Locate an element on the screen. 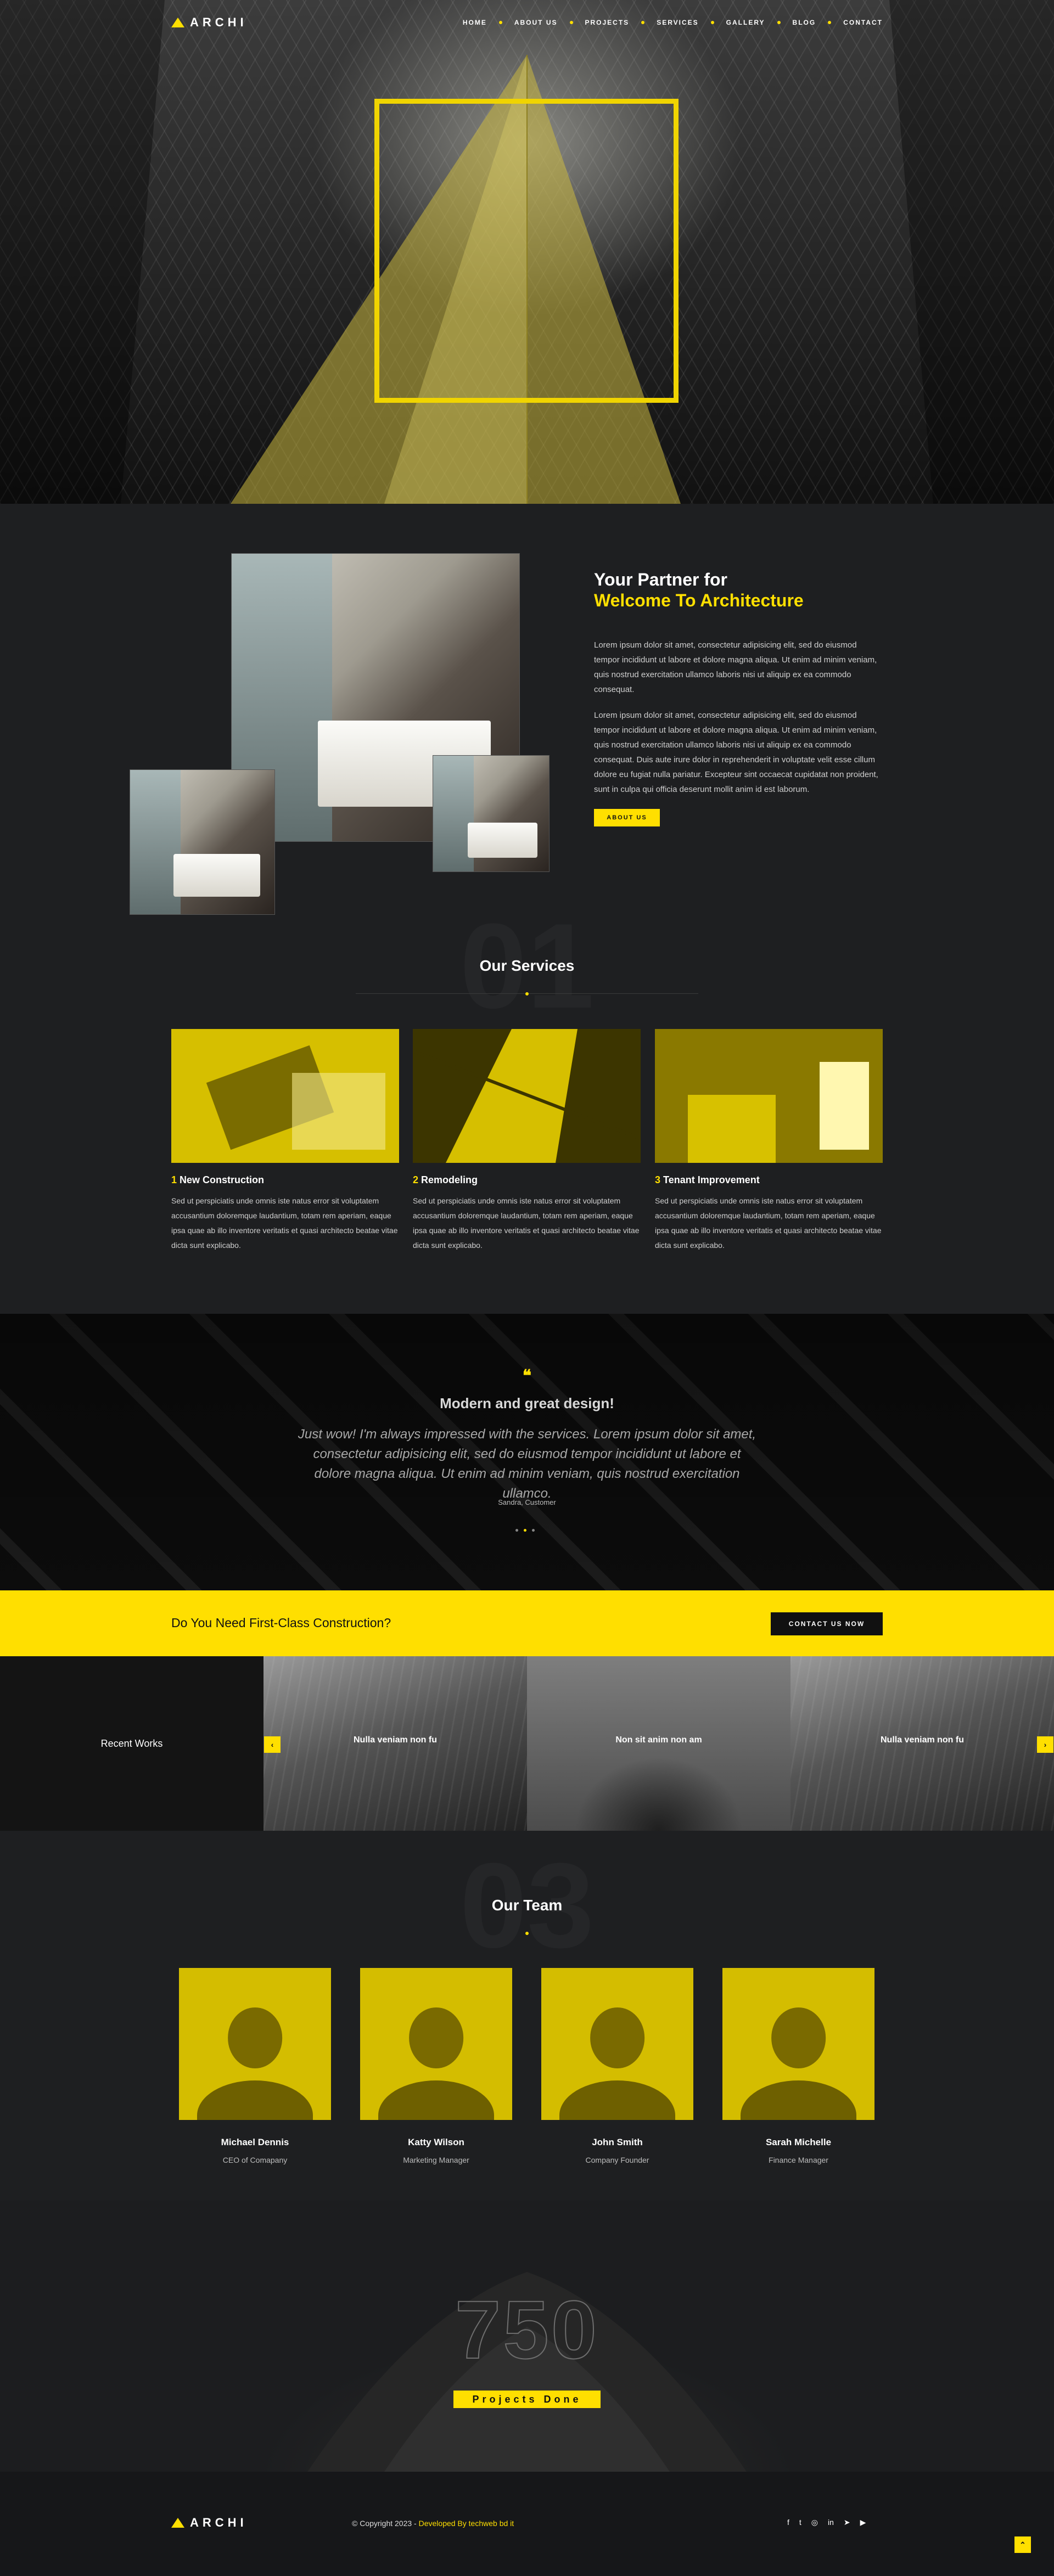 Image resolution: width=1054 pixels, height=2576 pixels. recent-works-label: Recent Works is located at coordinates (132, 1744).